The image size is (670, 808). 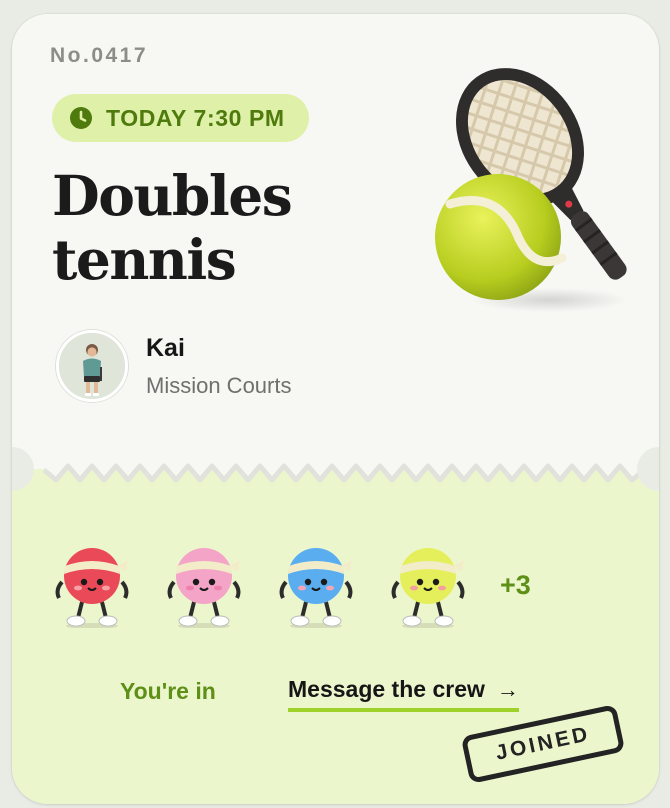 I want to click on event-title: Doubles tennis, so click(x=217, y=228).